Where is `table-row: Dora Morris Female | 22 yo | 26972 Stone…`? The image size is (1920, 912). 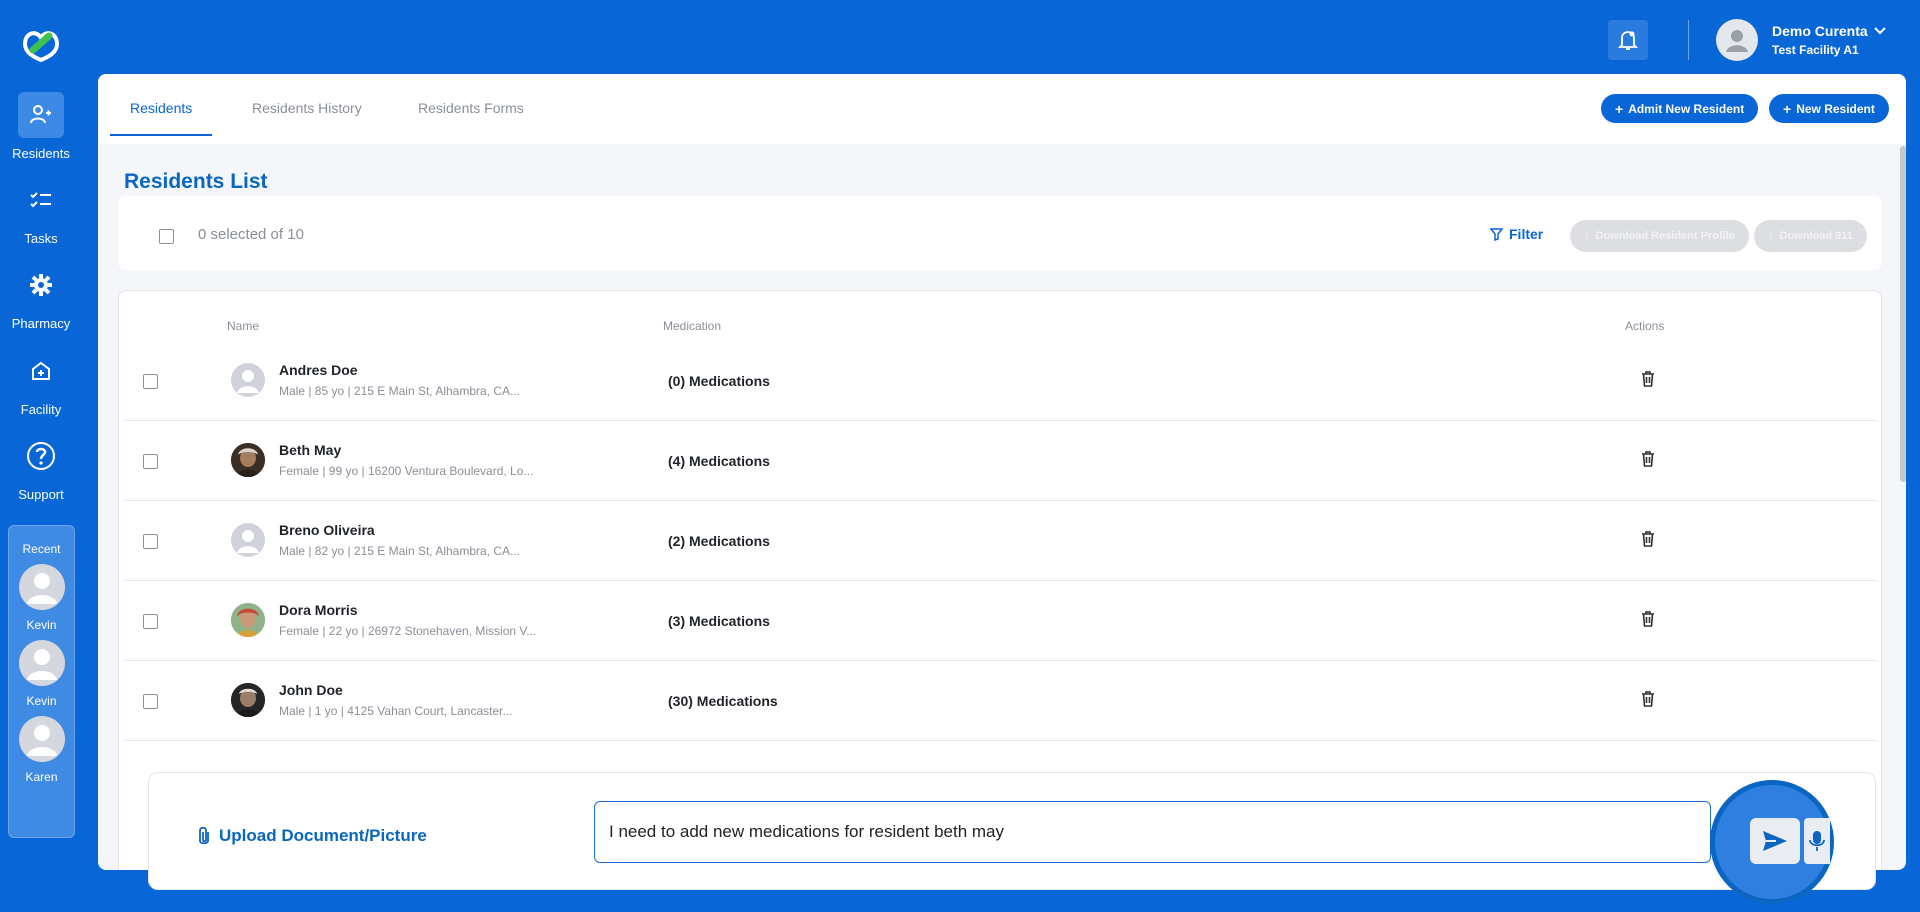
table-row: Dora Morris Female | 22 yo | 26972 Stone… is located at coordinates (1001, 621).